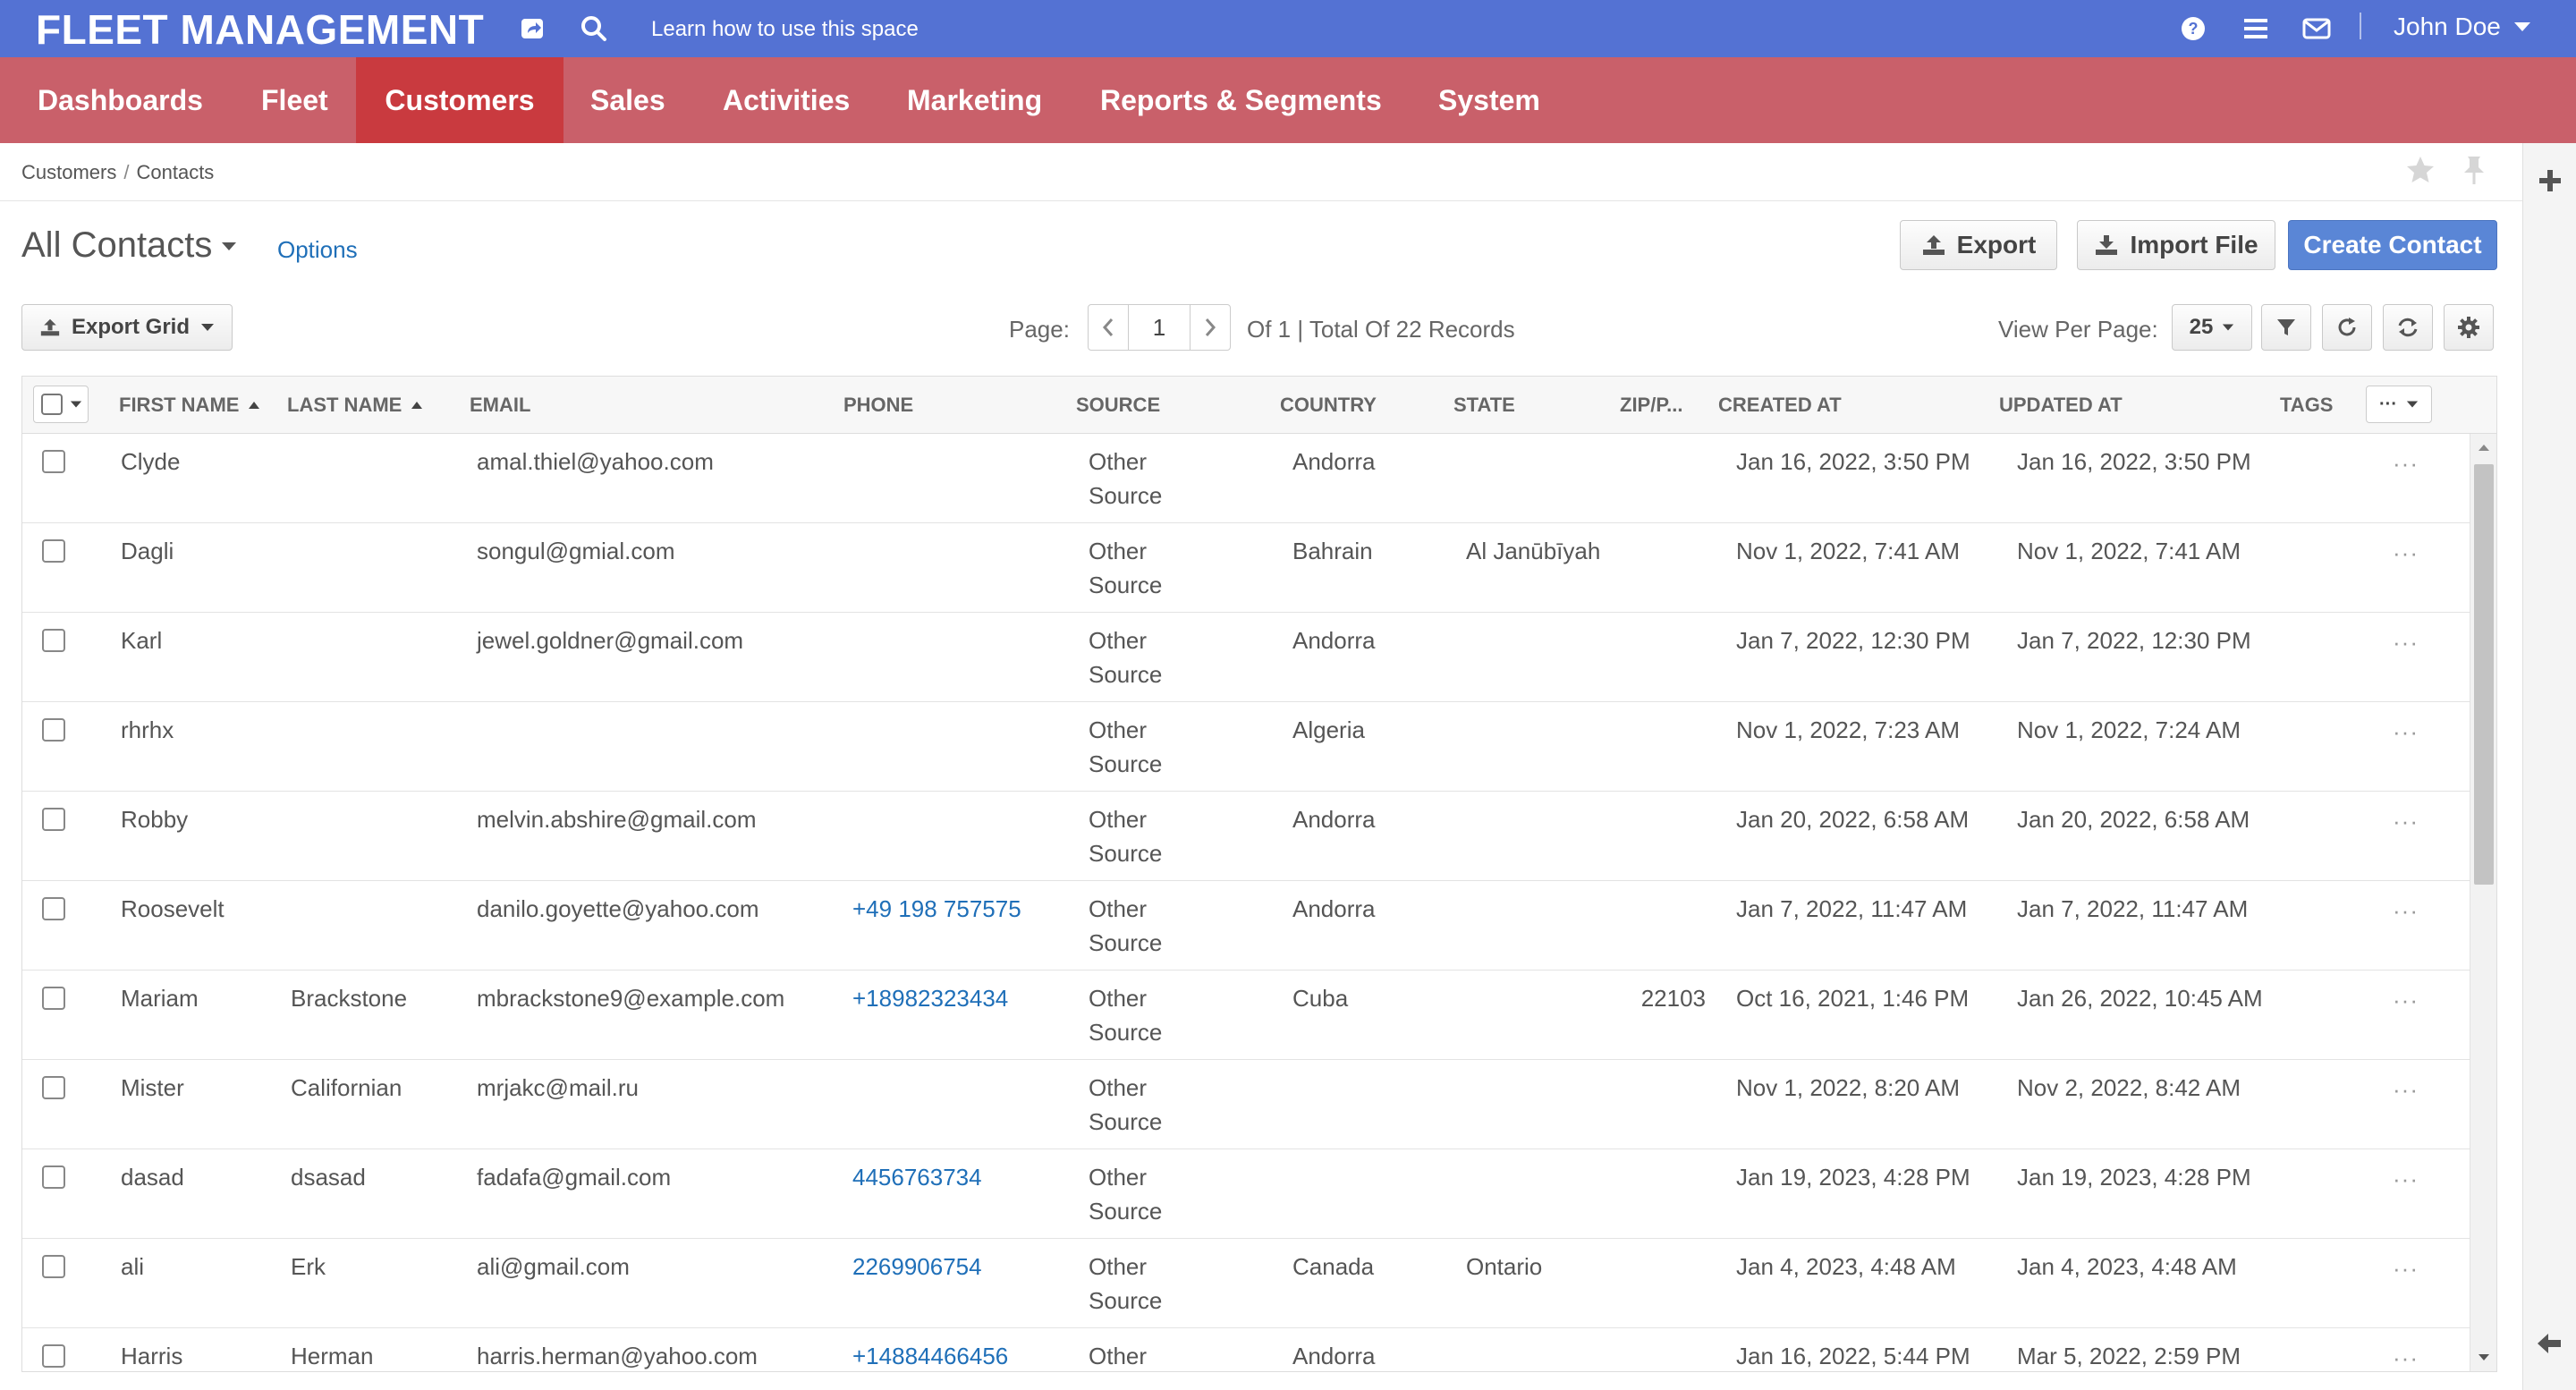  What do you see at coordinates (2212, 327) in the screenshot?
I see `per-page-select: 25` at bounding box center [2212, 327].